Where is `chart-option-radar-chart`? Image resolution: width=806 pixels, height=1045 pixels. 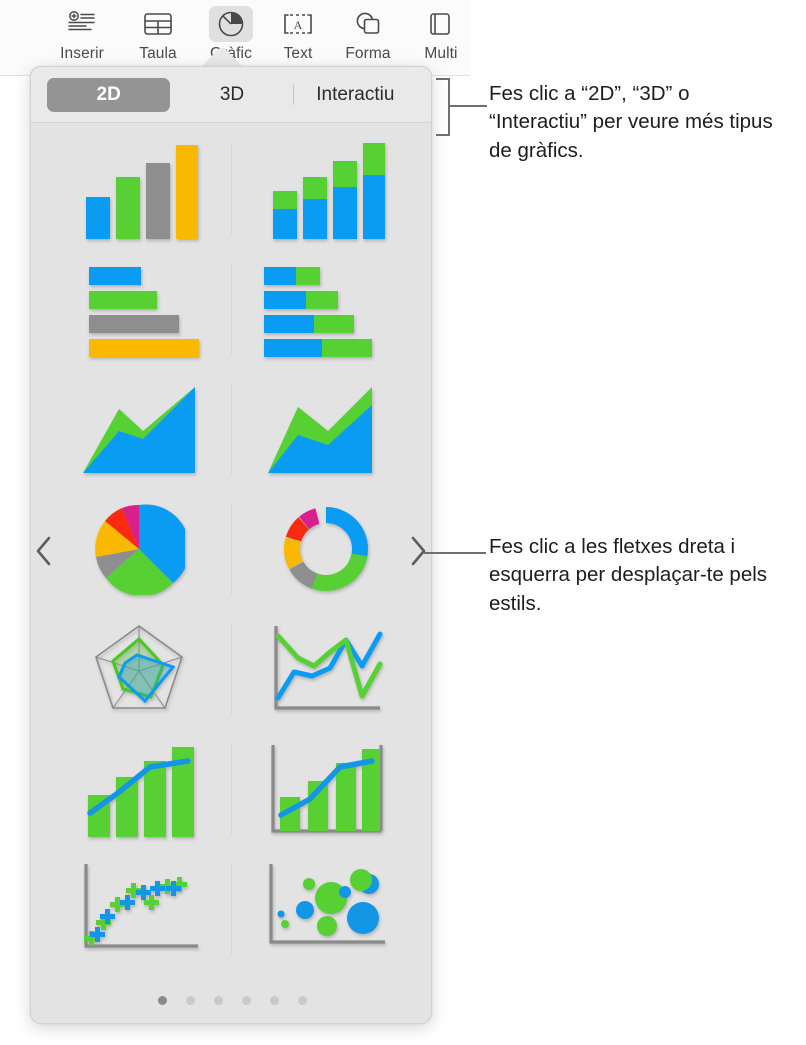
chart-option-radar-chart is located at coordinates (138, 669).